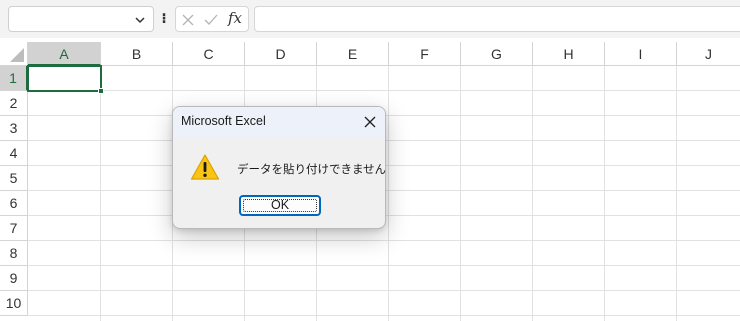 This screenshot has width=740, height=321. I want to click on column-header-j: J, so click(708, 54).